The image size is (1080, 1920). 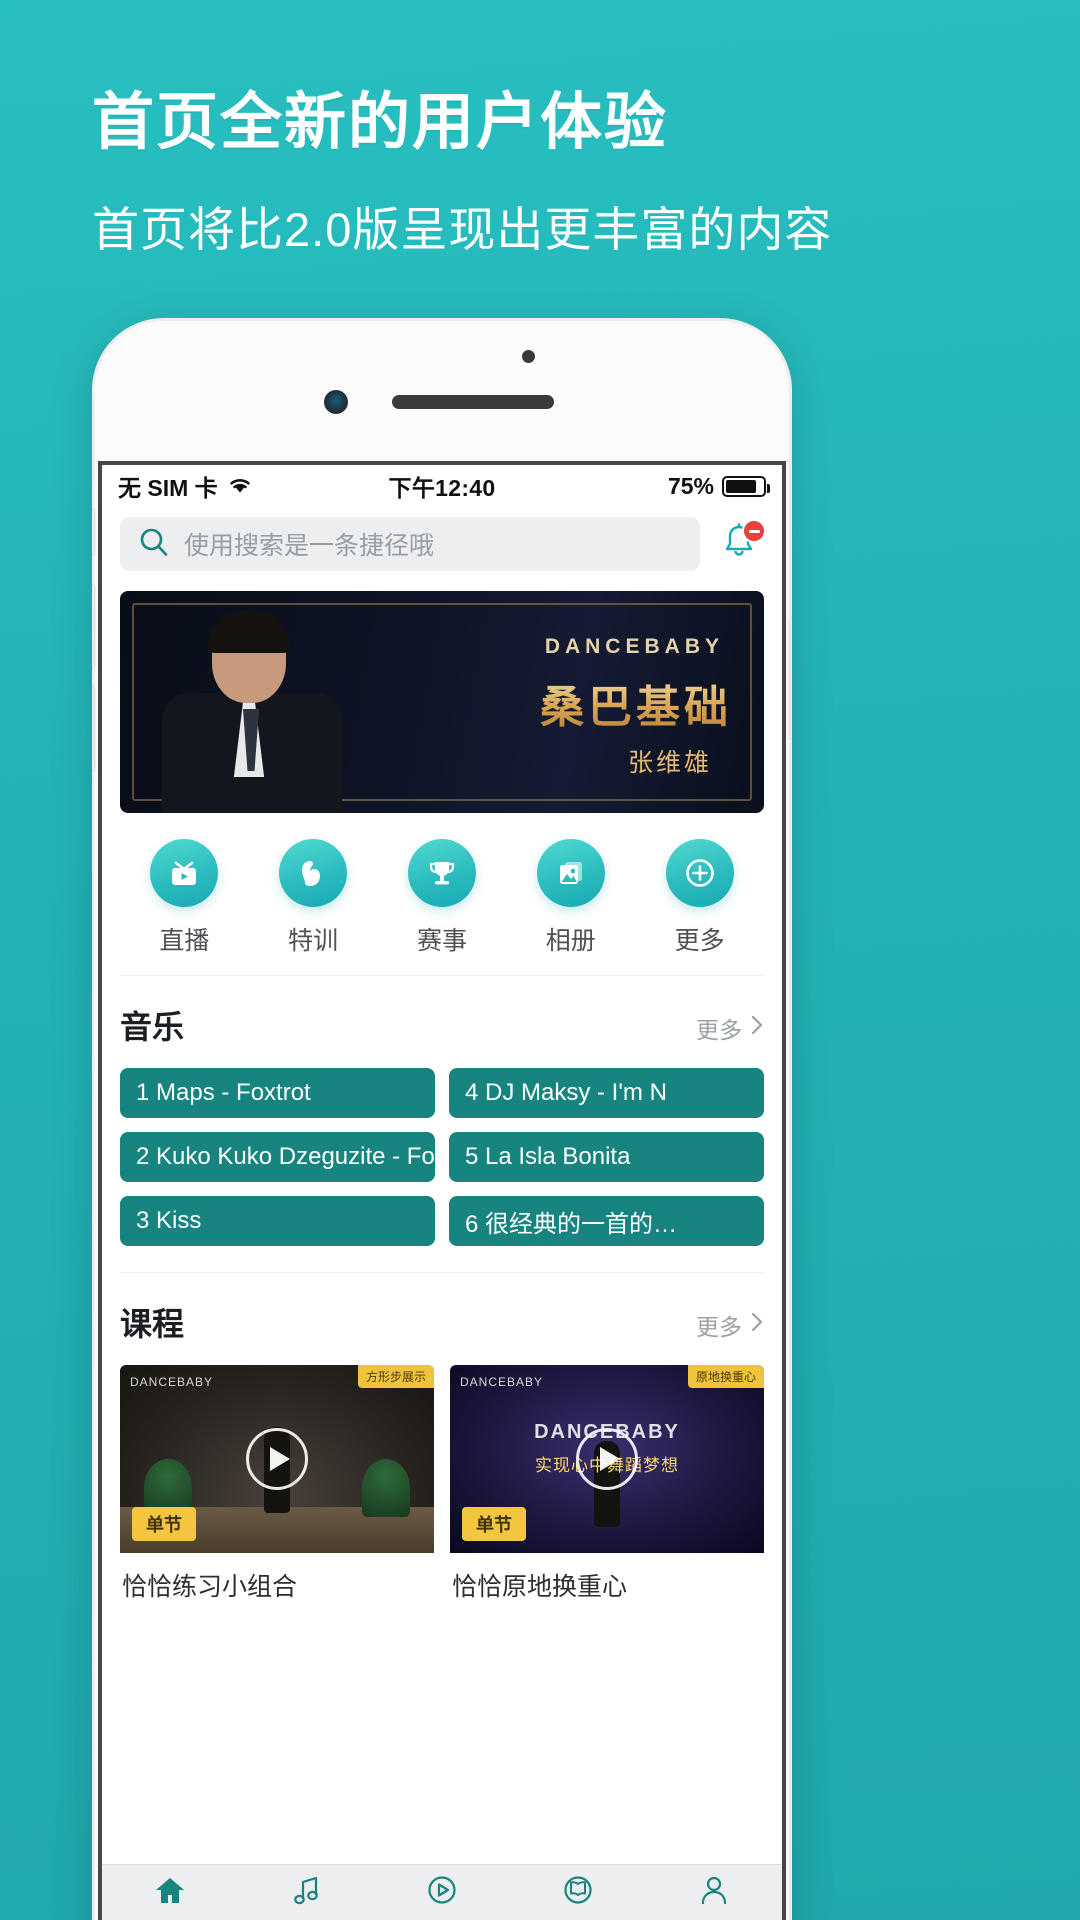 I want to click on search-row: 使用搜索是一条捷径哦, so click(x=442, y=546).